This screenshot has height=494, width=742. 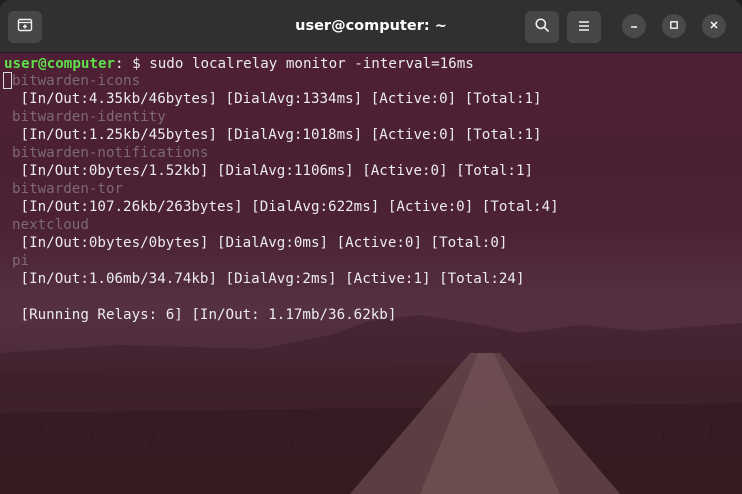 I want to click on minimize-button, so click(x=634, y=26).